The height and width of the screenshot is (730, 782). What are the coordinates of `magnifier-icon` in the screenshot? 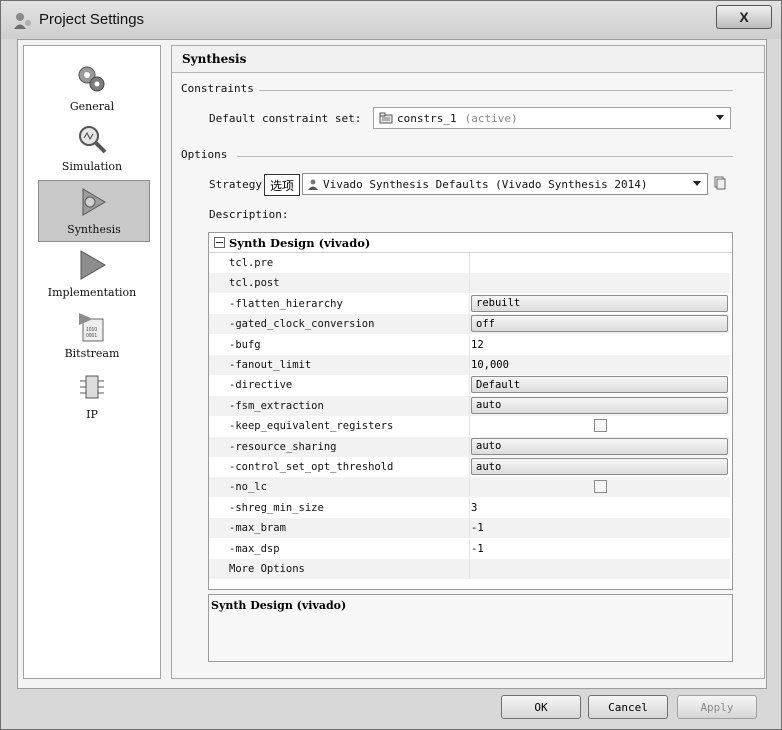 It's located at (93, 140).